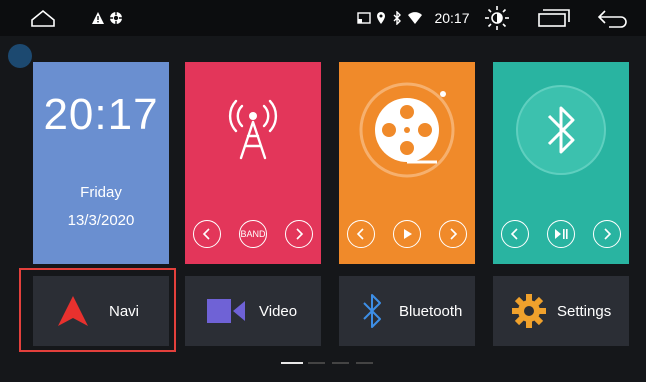 This screenshot has height=382, width=646. What do you see at coordinates (253, 311) in the screenshot?
I see `video-app-button: Video` at bounding box center [253, 311].